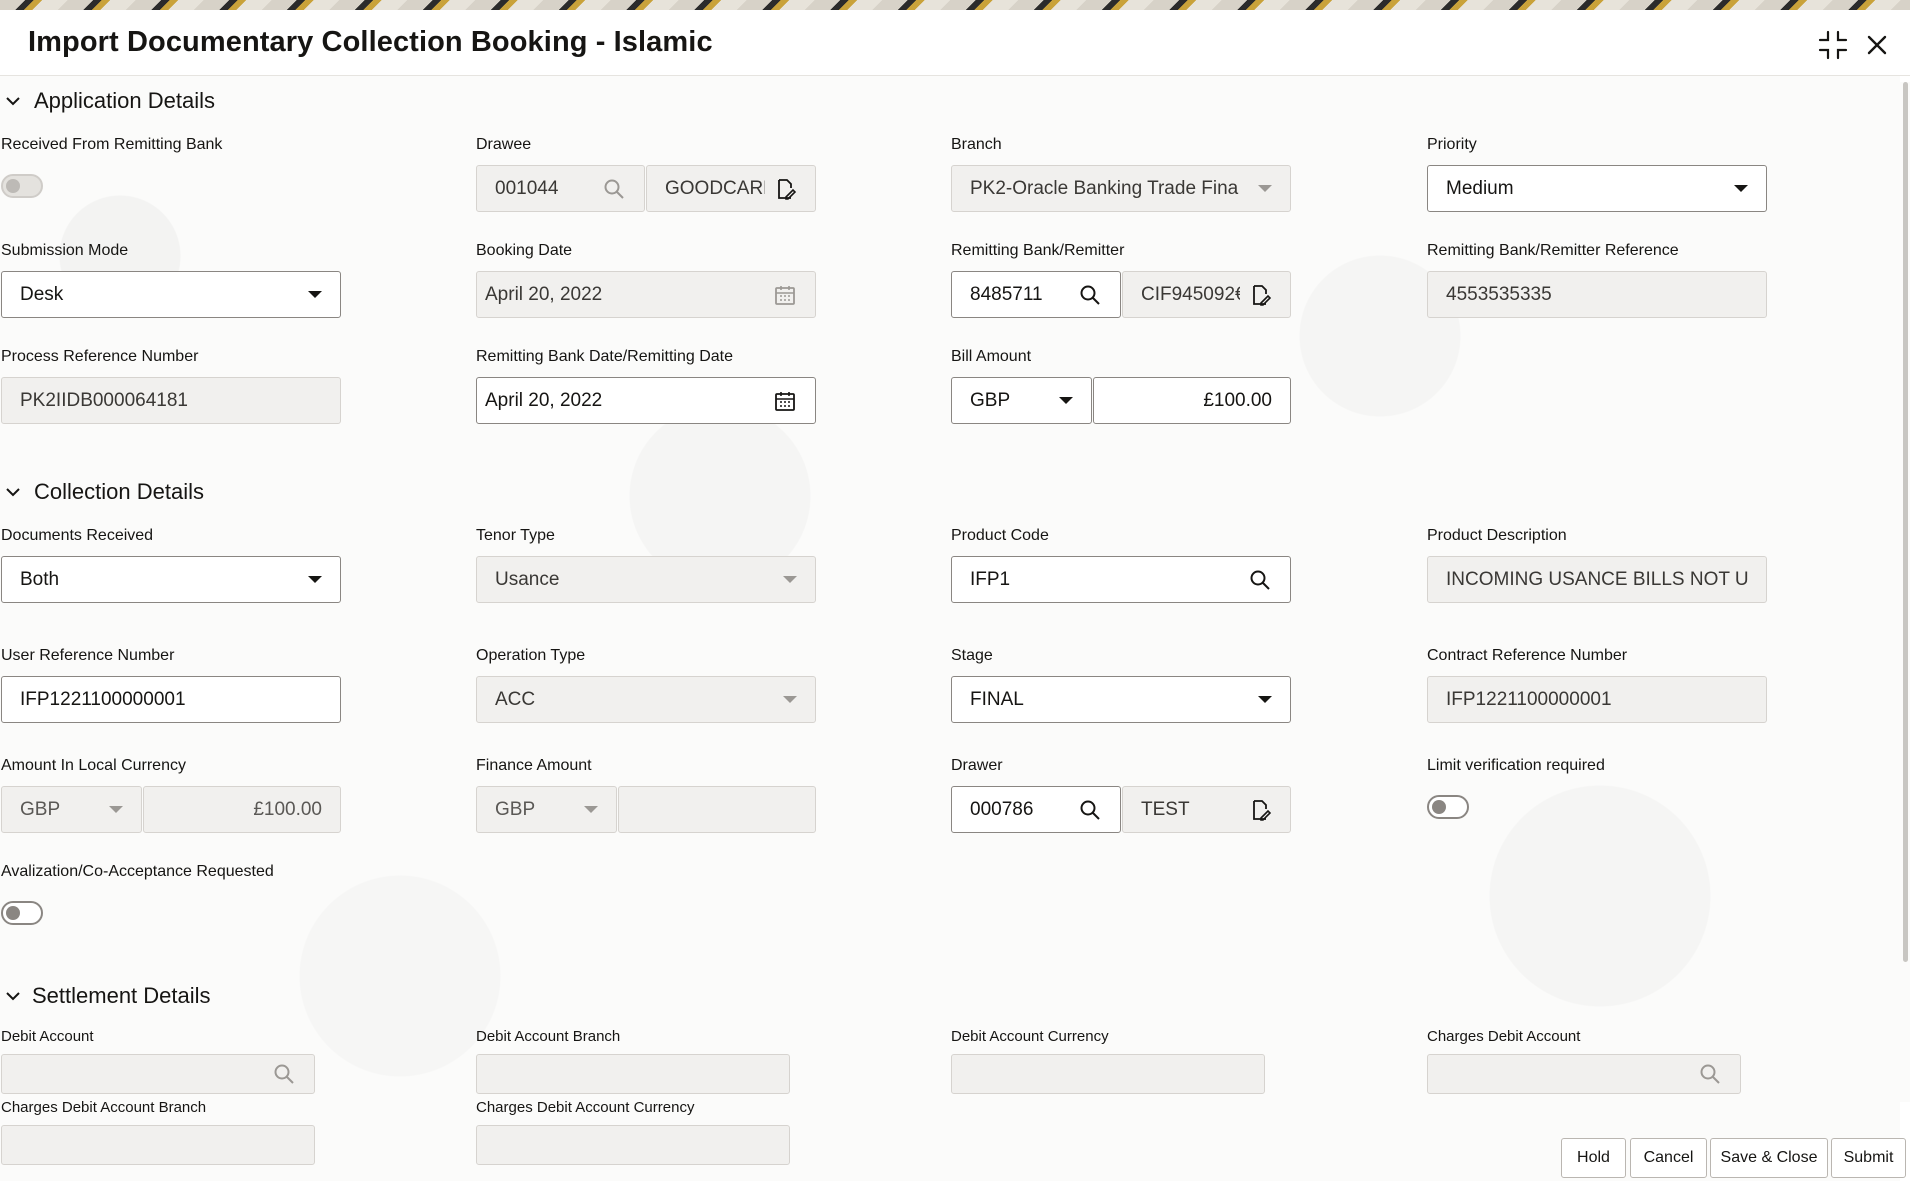  Describe the element at coordinates (1121, 699) in the screenshot. I see `stage-select: FINAL` at that location.